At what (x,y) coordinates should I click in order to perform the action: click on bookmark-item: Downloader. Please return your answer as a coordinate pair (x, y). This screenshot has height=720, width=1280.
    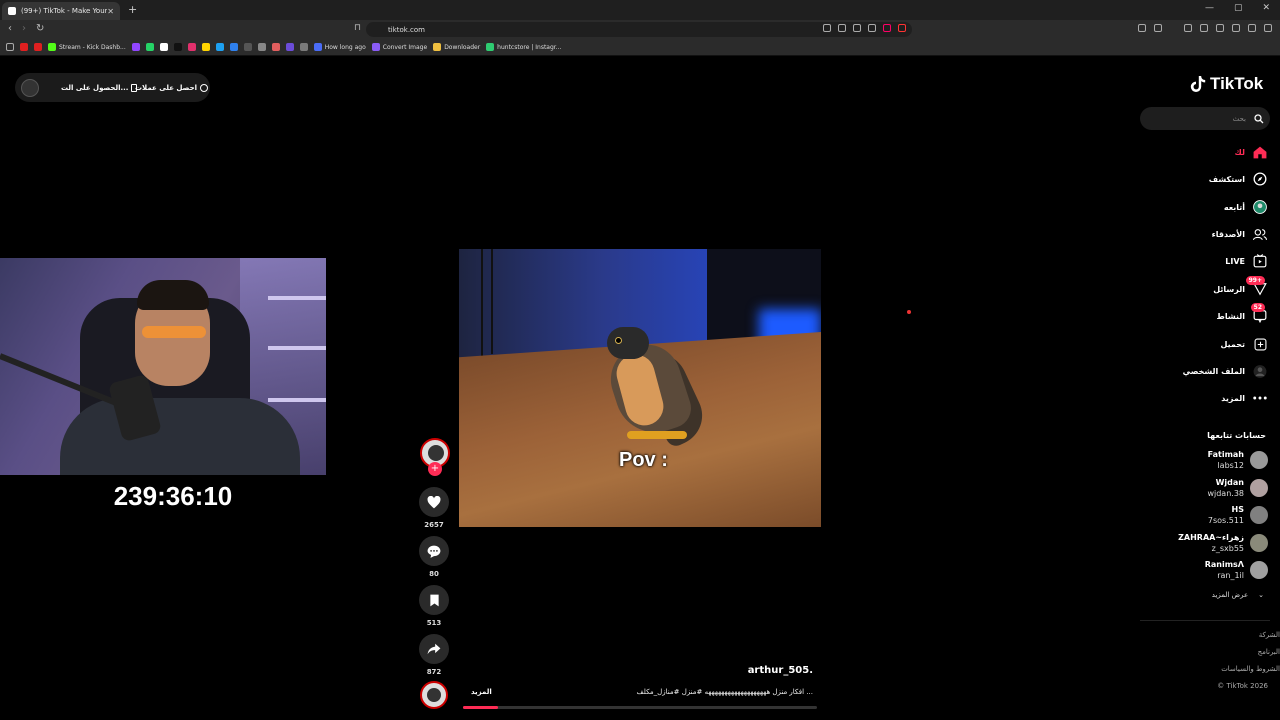
    Looking at the image, I should click on (456, 47).